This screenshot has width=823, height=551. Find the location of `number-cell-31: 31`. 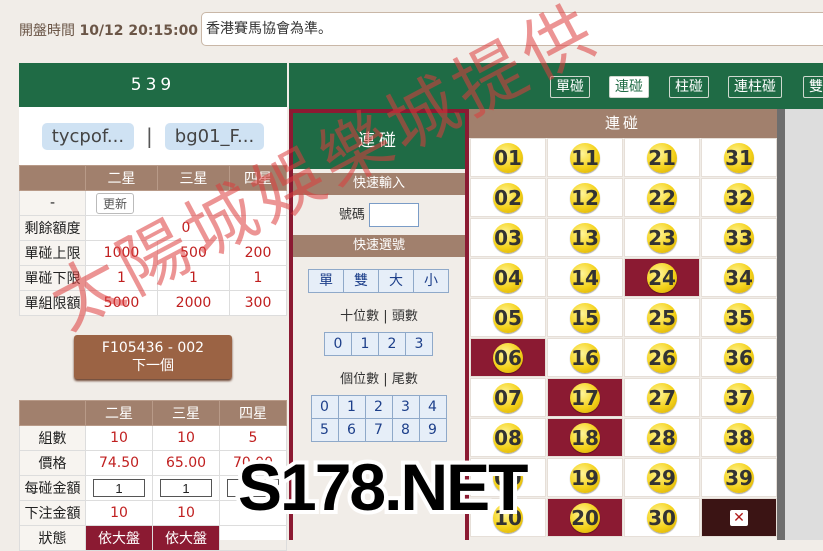

number-cell-31: 31 is located at coordinates (739, 157).